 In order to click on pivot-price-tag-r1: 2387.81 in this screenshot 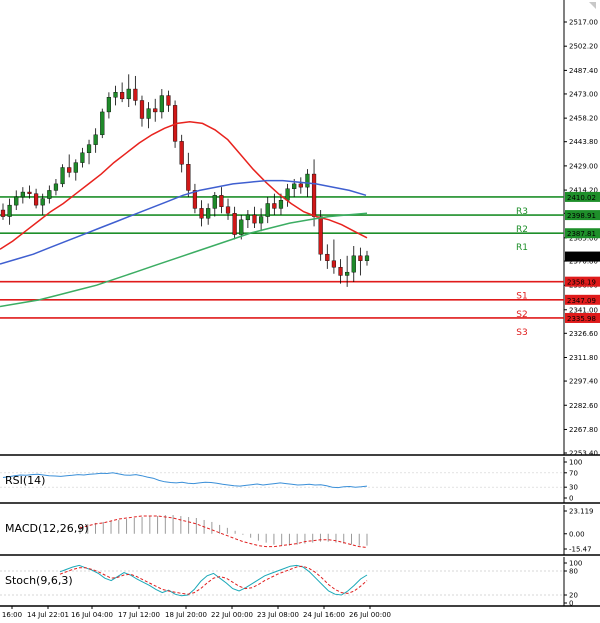, I will do `click(582, 233)`.